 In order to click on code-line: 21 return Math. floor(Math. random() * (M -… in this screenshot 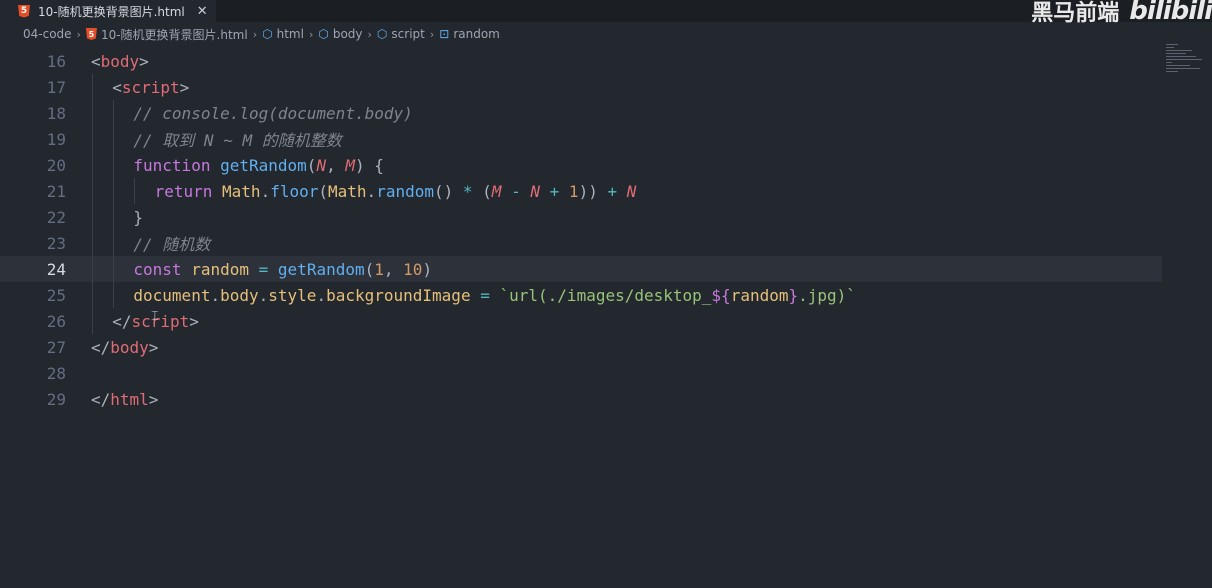, I will do `click(581, 191)`.